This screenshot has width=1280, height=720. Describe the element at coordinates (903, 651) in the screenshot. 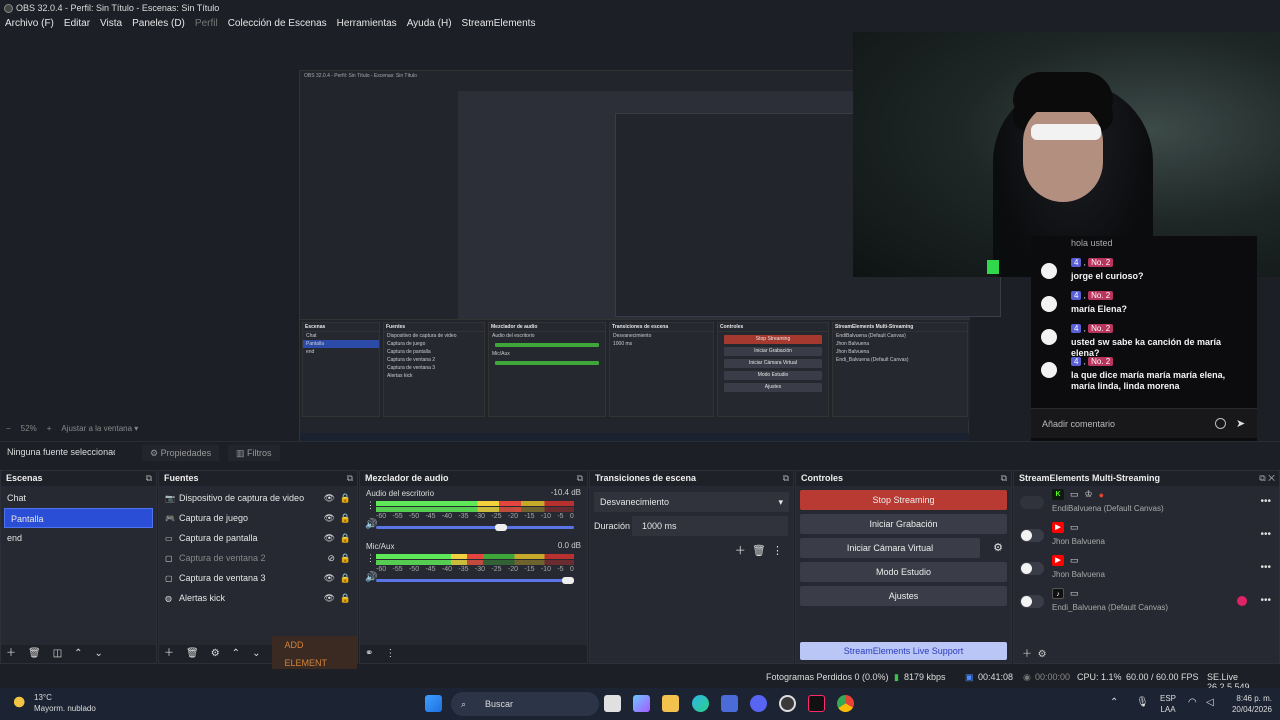

I see `live-support-button: StreamElements Live Support` at that location.